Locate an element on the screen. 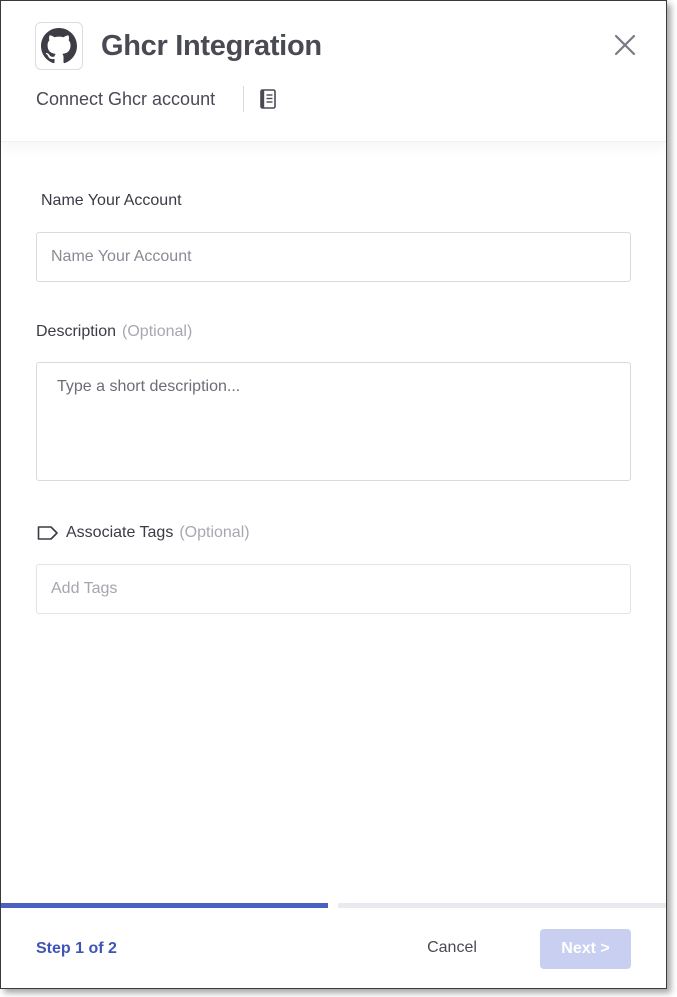  integration-logo is located at coordinates (59, 46).